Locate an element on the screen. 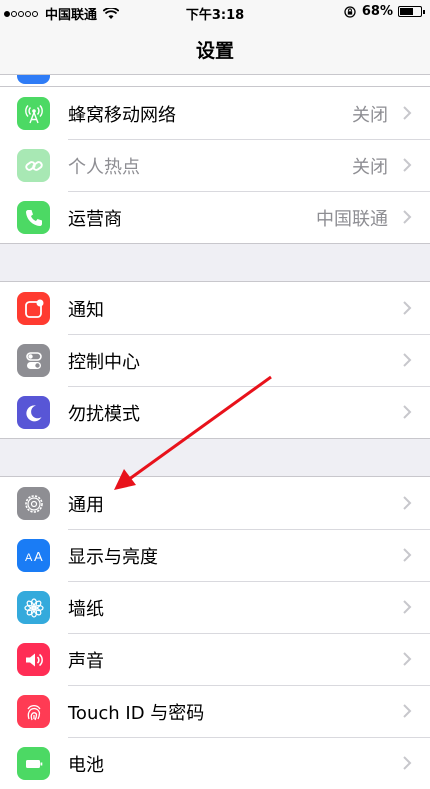  text-size-icon: AA is located at coordinates (33, 555).